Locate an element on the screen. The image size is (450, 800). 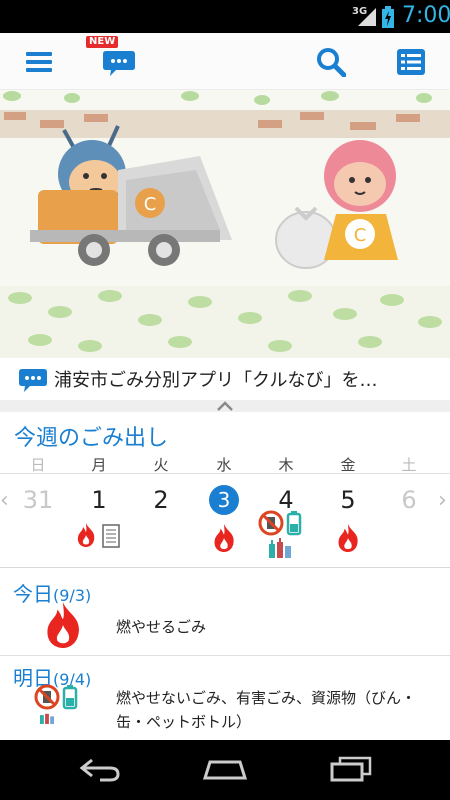
chevron-up-icon is located at coordinates (225, 406).